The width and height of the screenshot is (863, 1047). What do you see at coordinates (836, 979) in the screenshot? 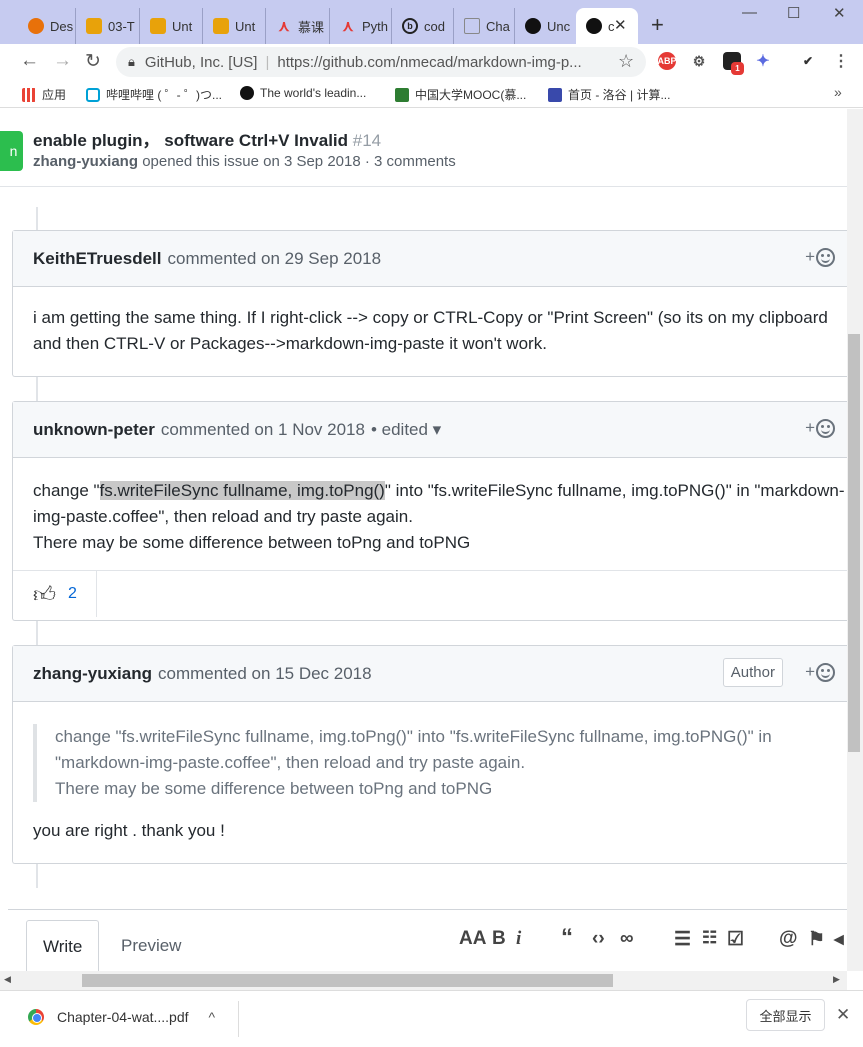
I see `scroll-right-icon: ▶` at bounding box center [836, 979].